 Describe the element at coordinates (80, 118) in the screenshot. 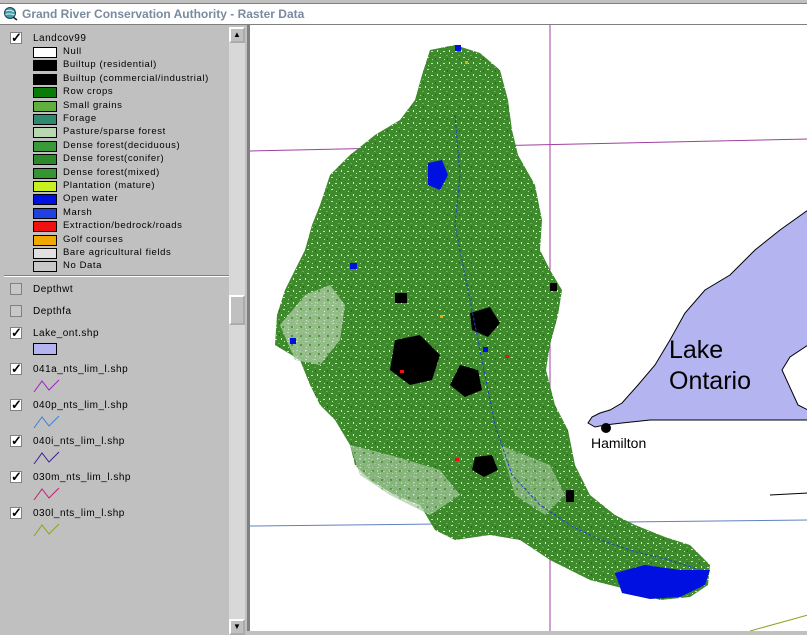

I see `legend-label: Forage` at that location.